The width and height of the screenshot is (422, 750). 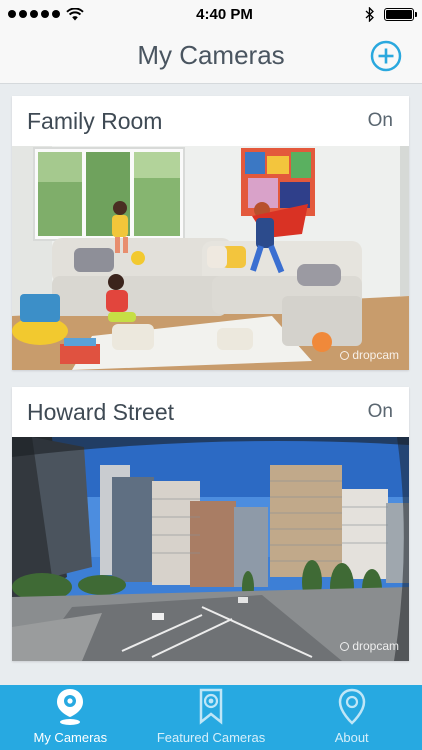 I want to click on navigation-bar: My Cameras, so click(x=211, y=56).